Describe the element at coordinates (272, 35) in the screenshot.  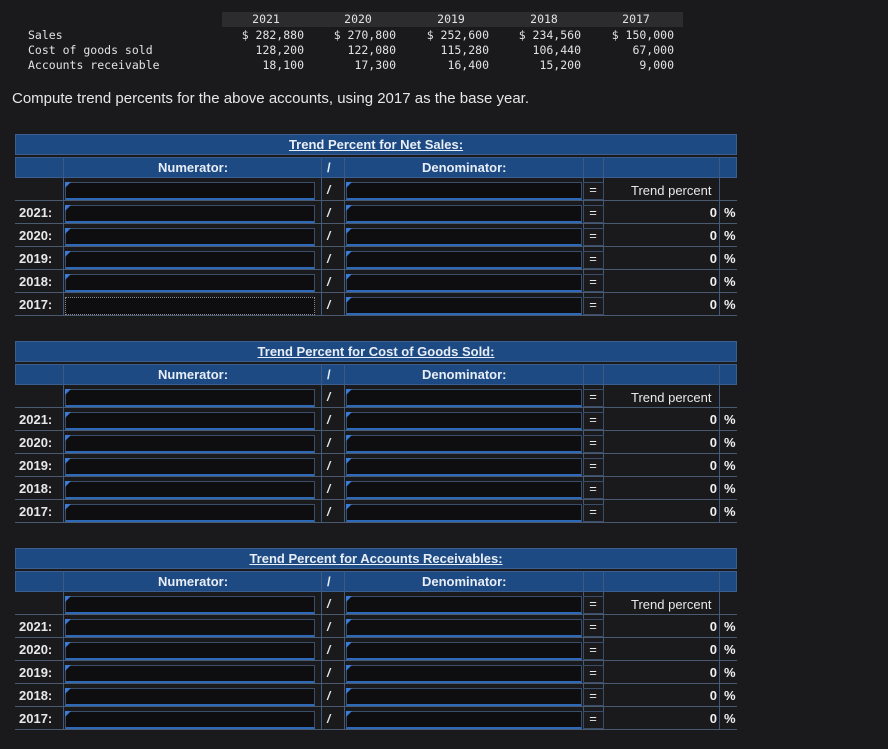
I see `value-cell: $ 282,880` at that location.